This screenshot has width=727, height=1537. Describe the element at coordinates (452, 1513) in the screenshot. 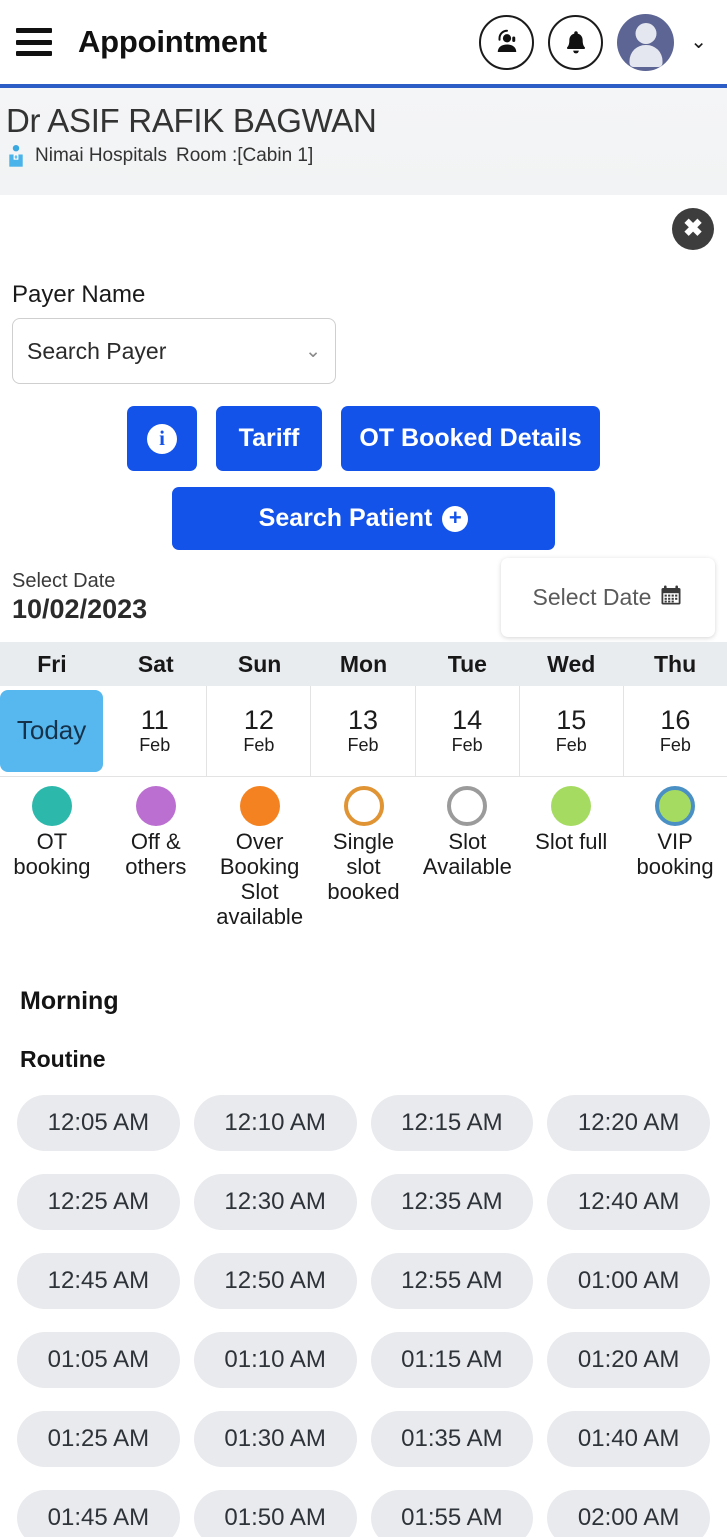

I see `time-slot: 01:55 AM` at that location.